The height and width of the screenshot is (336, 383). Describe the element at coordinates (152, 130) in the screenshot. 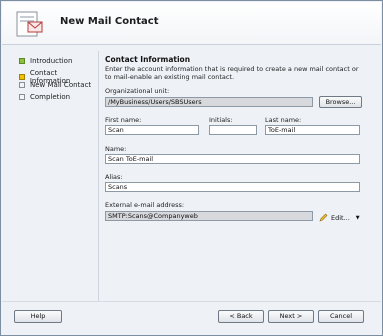

I see `first-name-field: Scan` at that location.